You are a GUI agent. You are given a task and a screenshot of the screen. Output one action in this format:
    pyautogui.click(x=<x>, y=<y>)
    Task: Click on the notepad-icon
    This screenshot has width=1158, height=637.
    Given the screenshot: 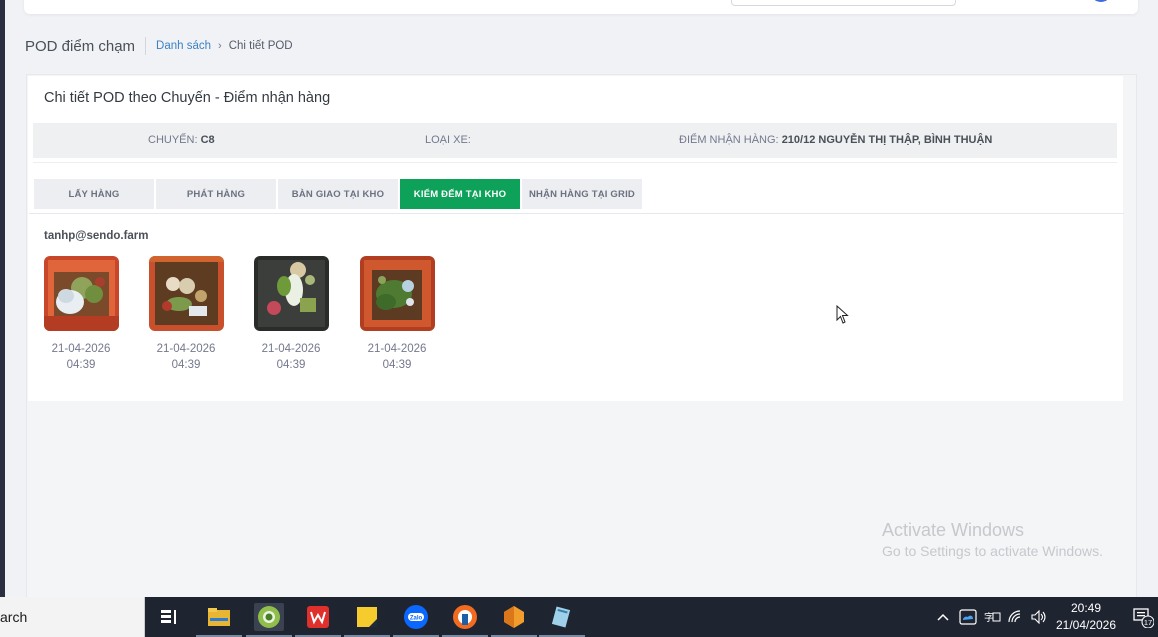 What is the action you would take?
    pyautogui.click(x=562, y=620)
    